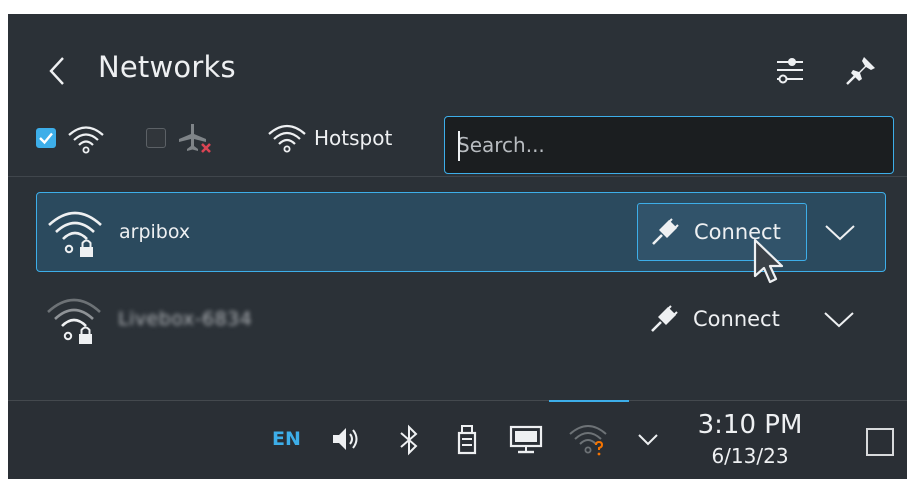 The width and height of the screenshot is (907, 479). I want to click on divider, so click(457, 176).